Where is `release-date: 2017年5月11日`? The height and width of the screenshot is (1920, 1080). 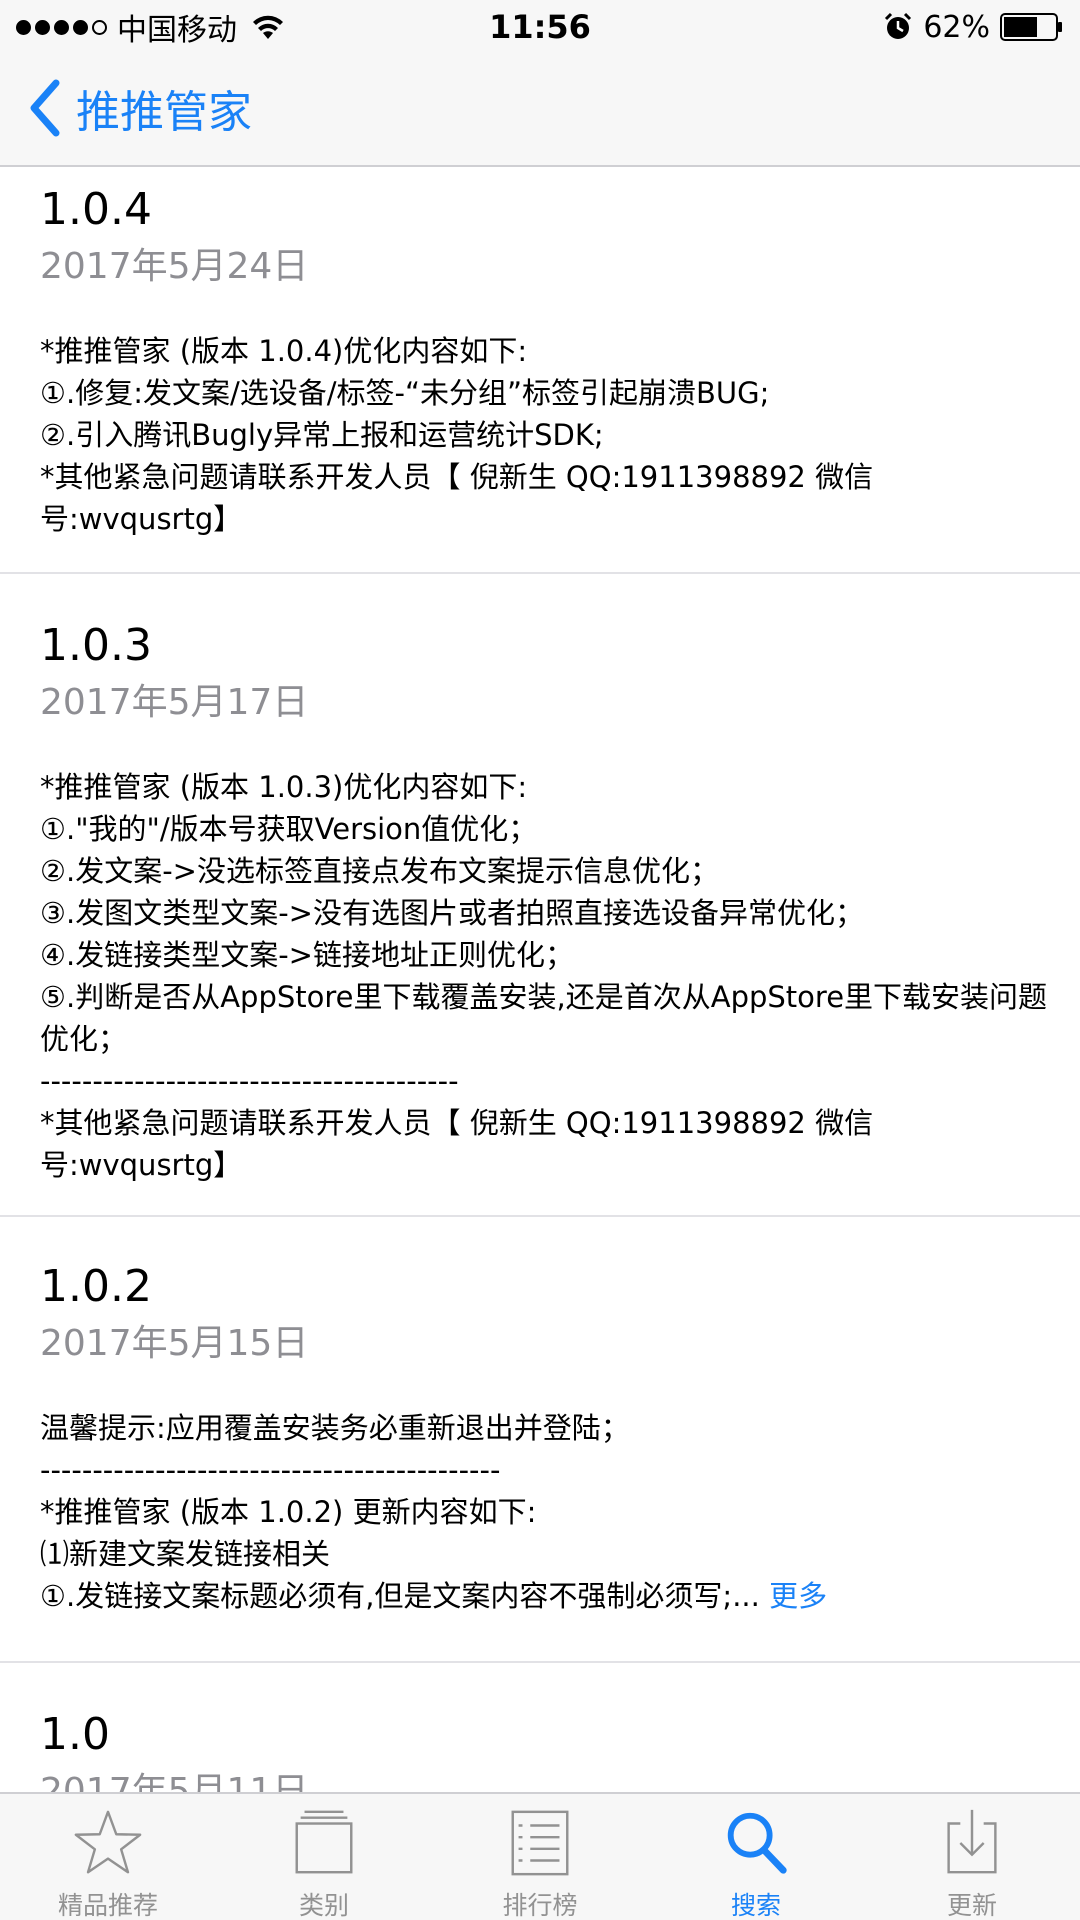
release-date: 2017年5月11日 is located at coordinates (174, 1781).